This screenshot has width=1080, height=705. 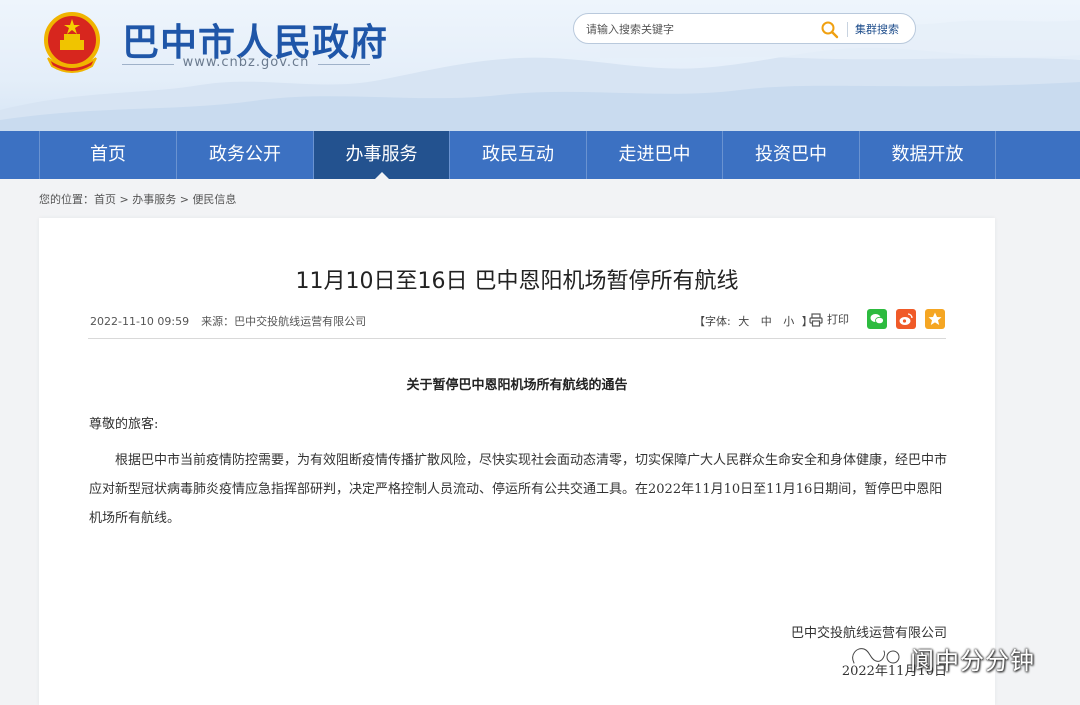 I want to click on article-title: 11月10日至16日 巴中恩阳机场暂停所有航线, so click(x=517, y=281).